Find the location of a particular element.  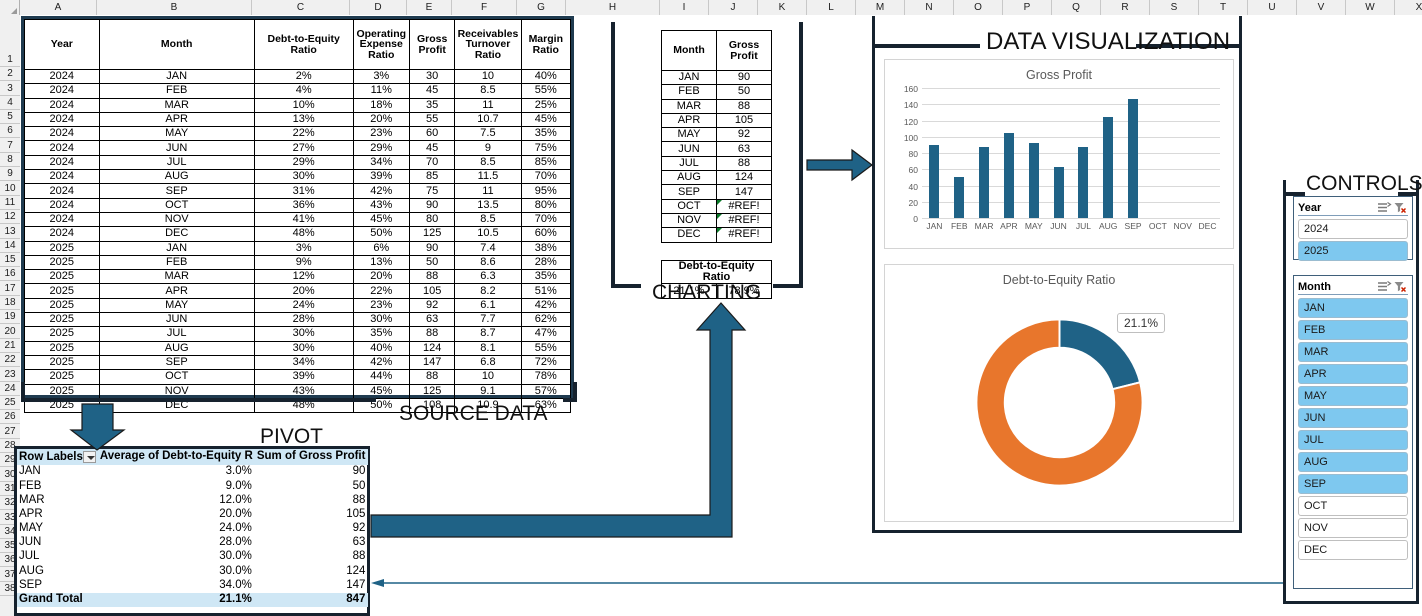

cell-margin-ratio: 47% is located at coordinates (546, 334).